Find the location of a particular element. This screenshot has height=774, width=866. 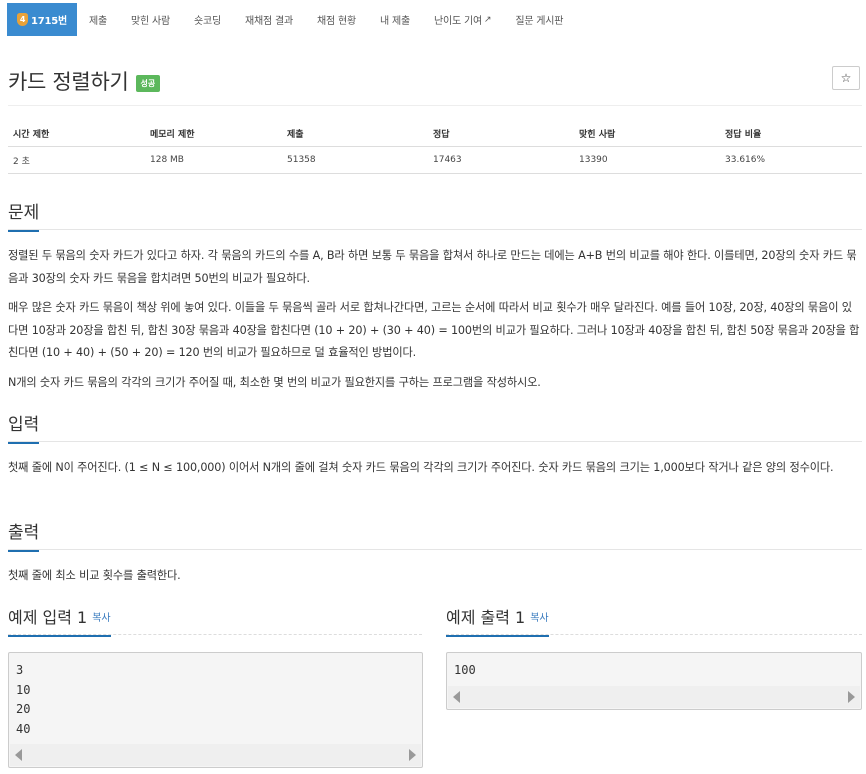

example-input-heading: 예제 입력 1 복사 is located at coordinates (59, 620).